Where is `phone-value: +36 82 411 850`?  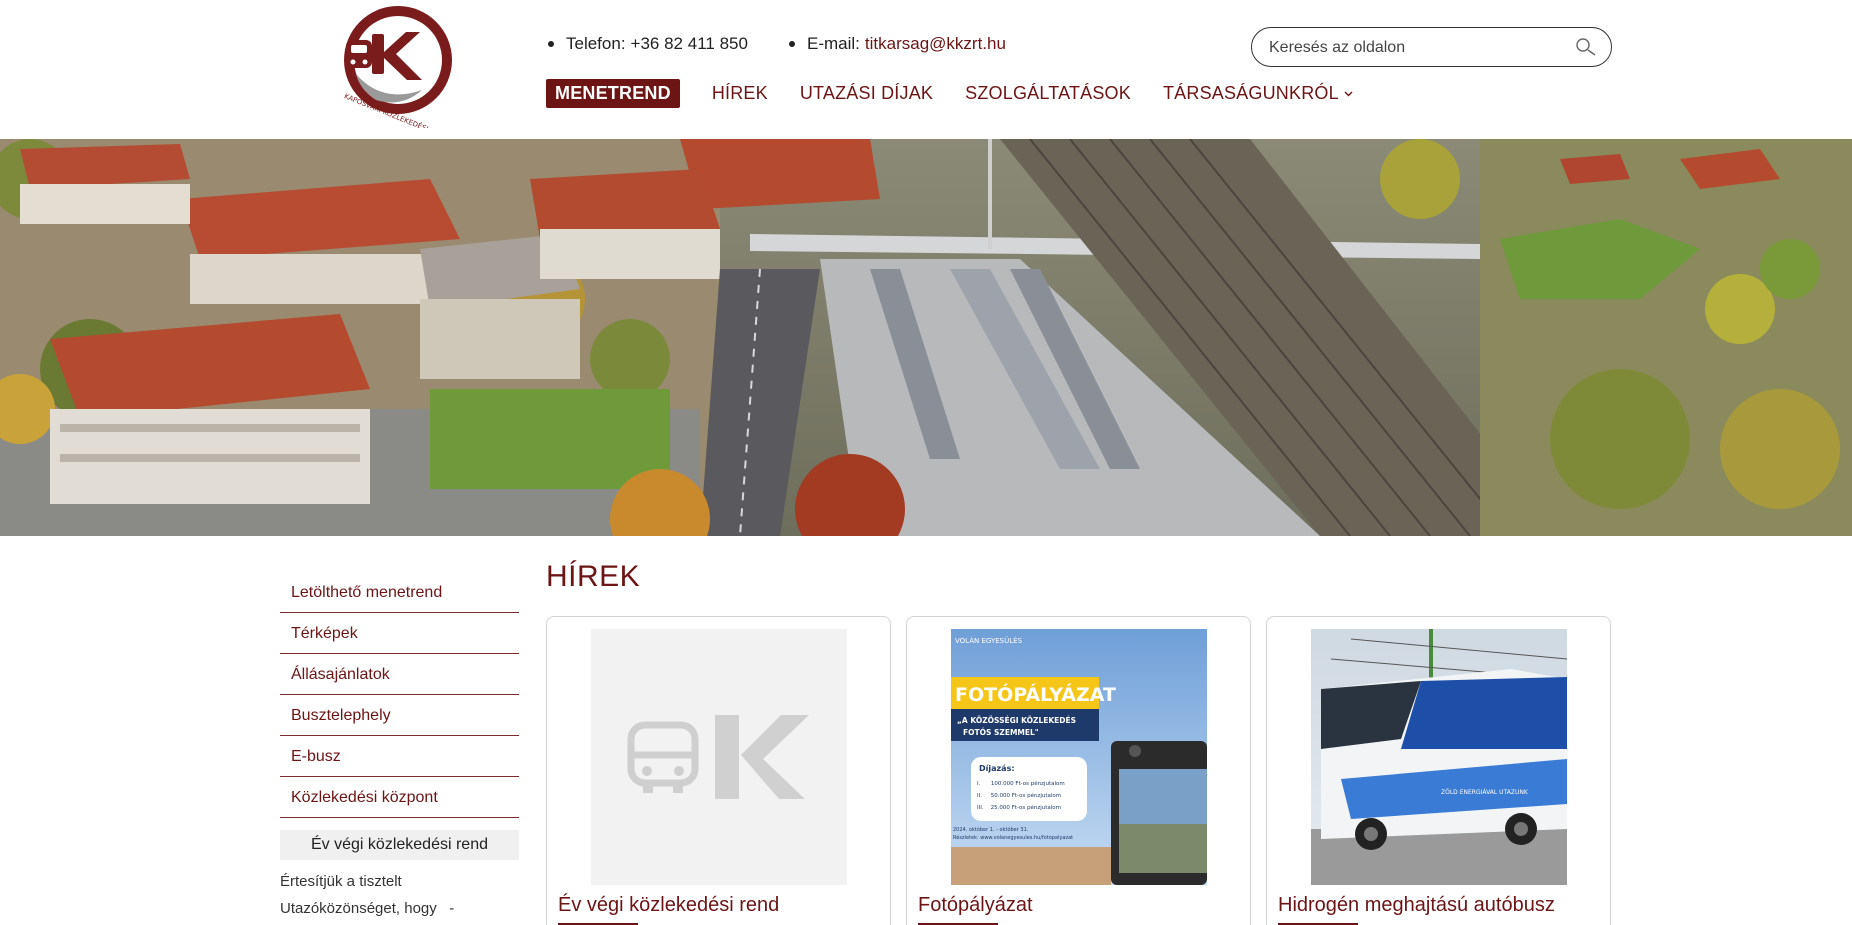 phone-value: +36 82 411 850 is located at coordinates (689, 44).